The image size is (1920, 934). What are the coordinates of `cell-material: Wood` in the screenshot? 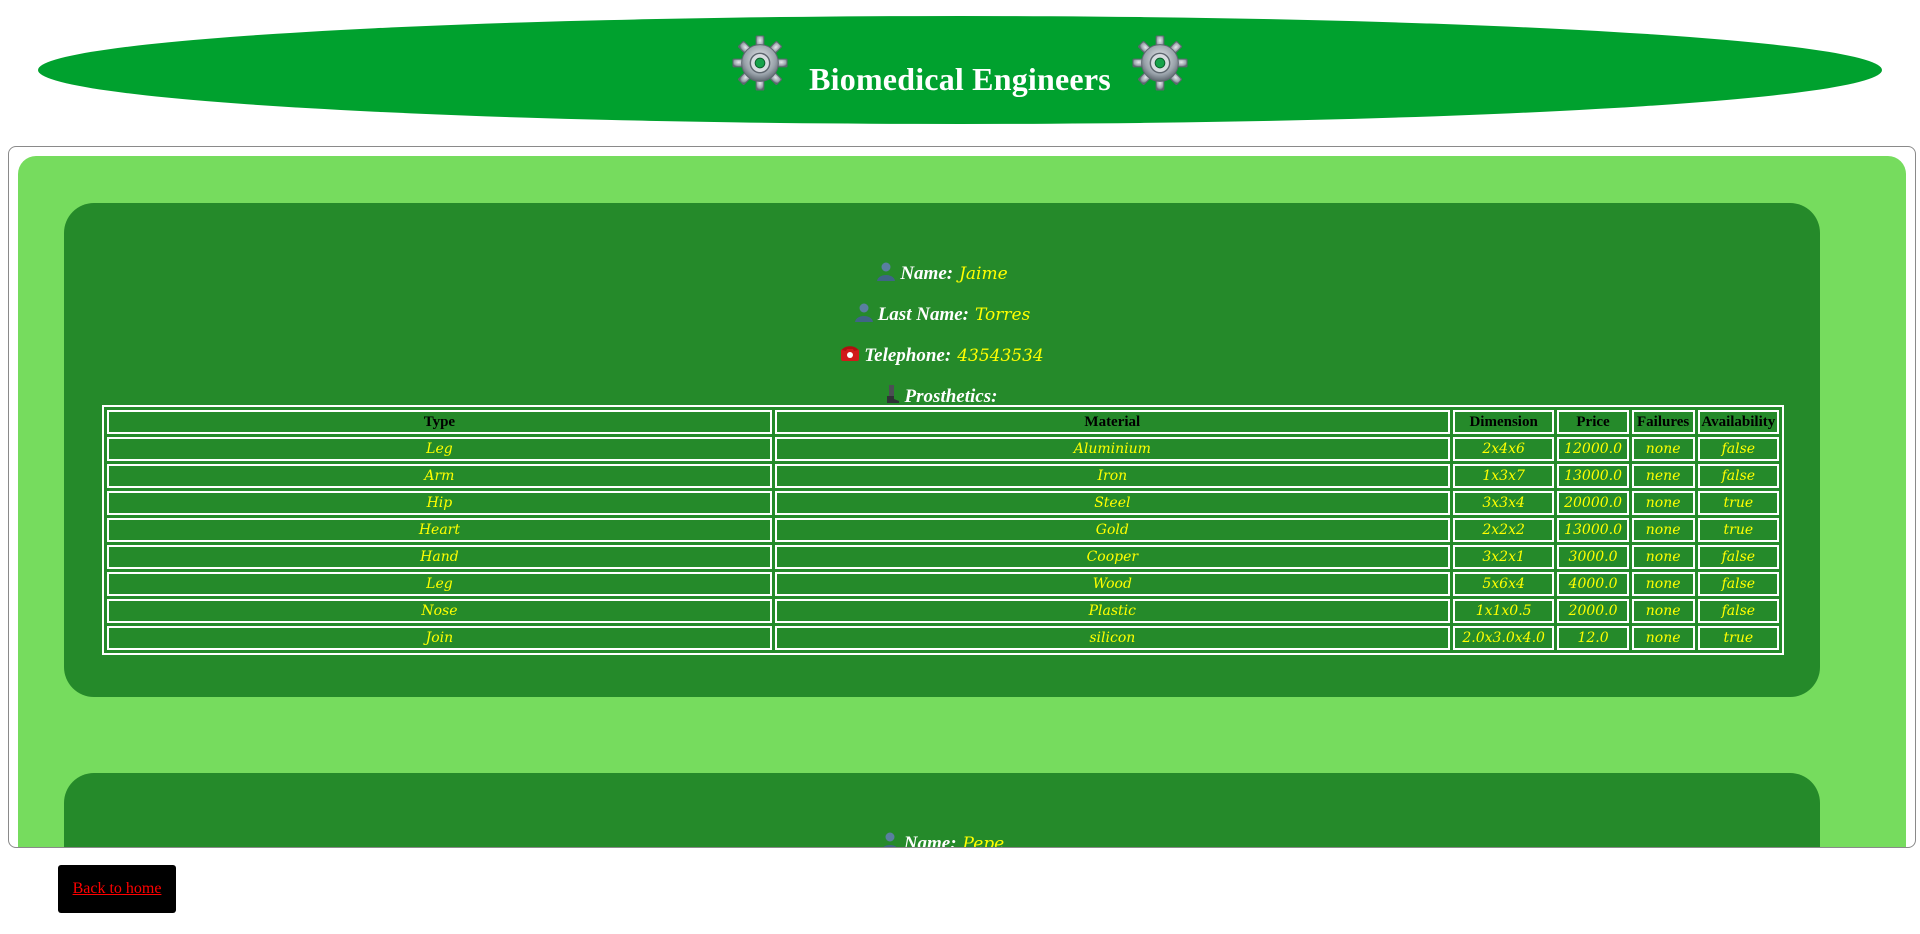 It's located at (1112, 584).